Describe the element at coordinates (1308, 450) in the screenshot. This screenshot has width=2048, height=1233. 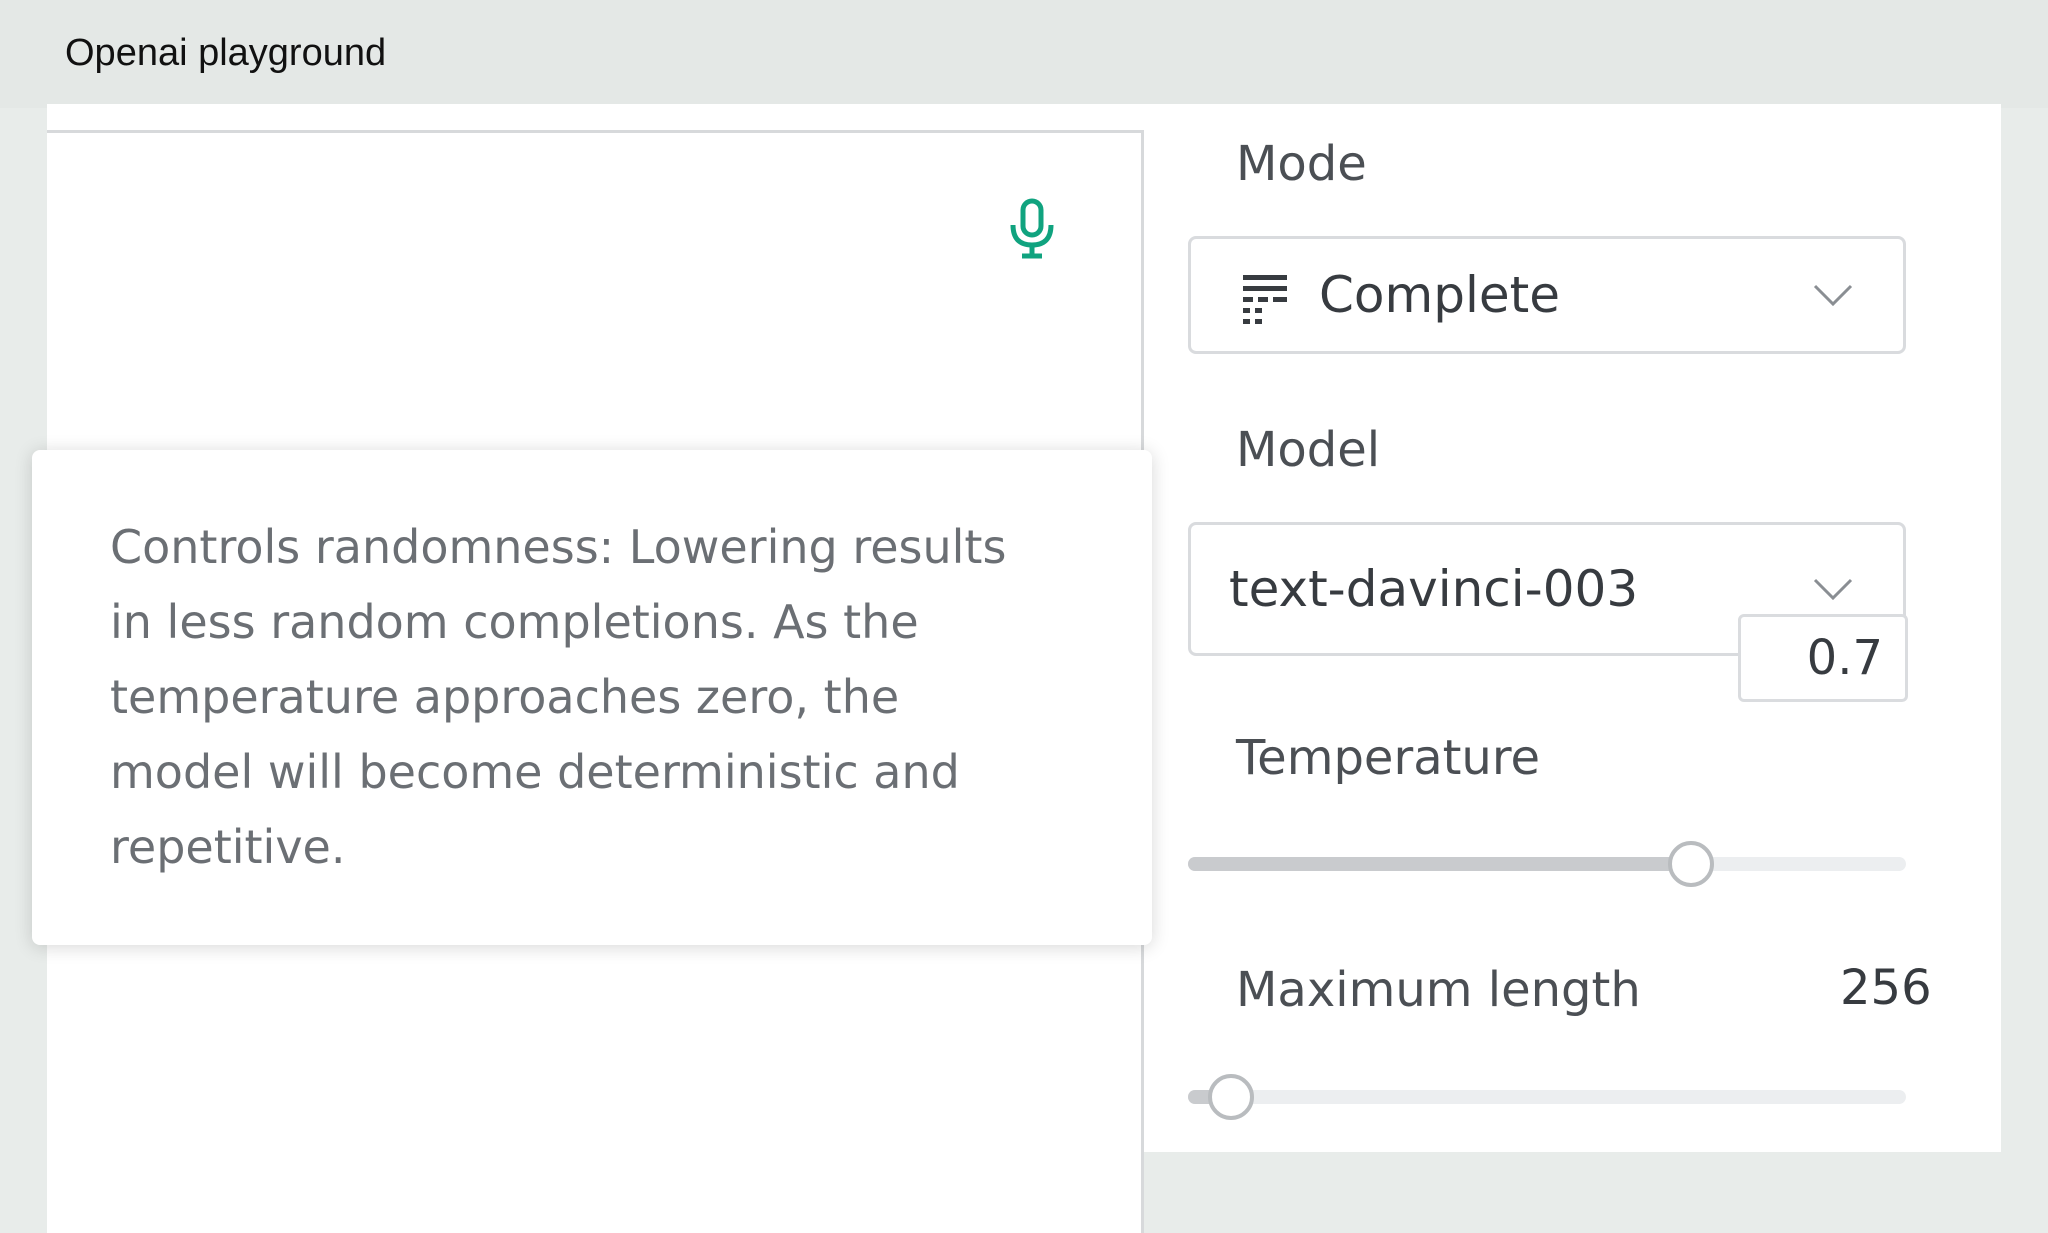
I see `model-label: Model` at that location.